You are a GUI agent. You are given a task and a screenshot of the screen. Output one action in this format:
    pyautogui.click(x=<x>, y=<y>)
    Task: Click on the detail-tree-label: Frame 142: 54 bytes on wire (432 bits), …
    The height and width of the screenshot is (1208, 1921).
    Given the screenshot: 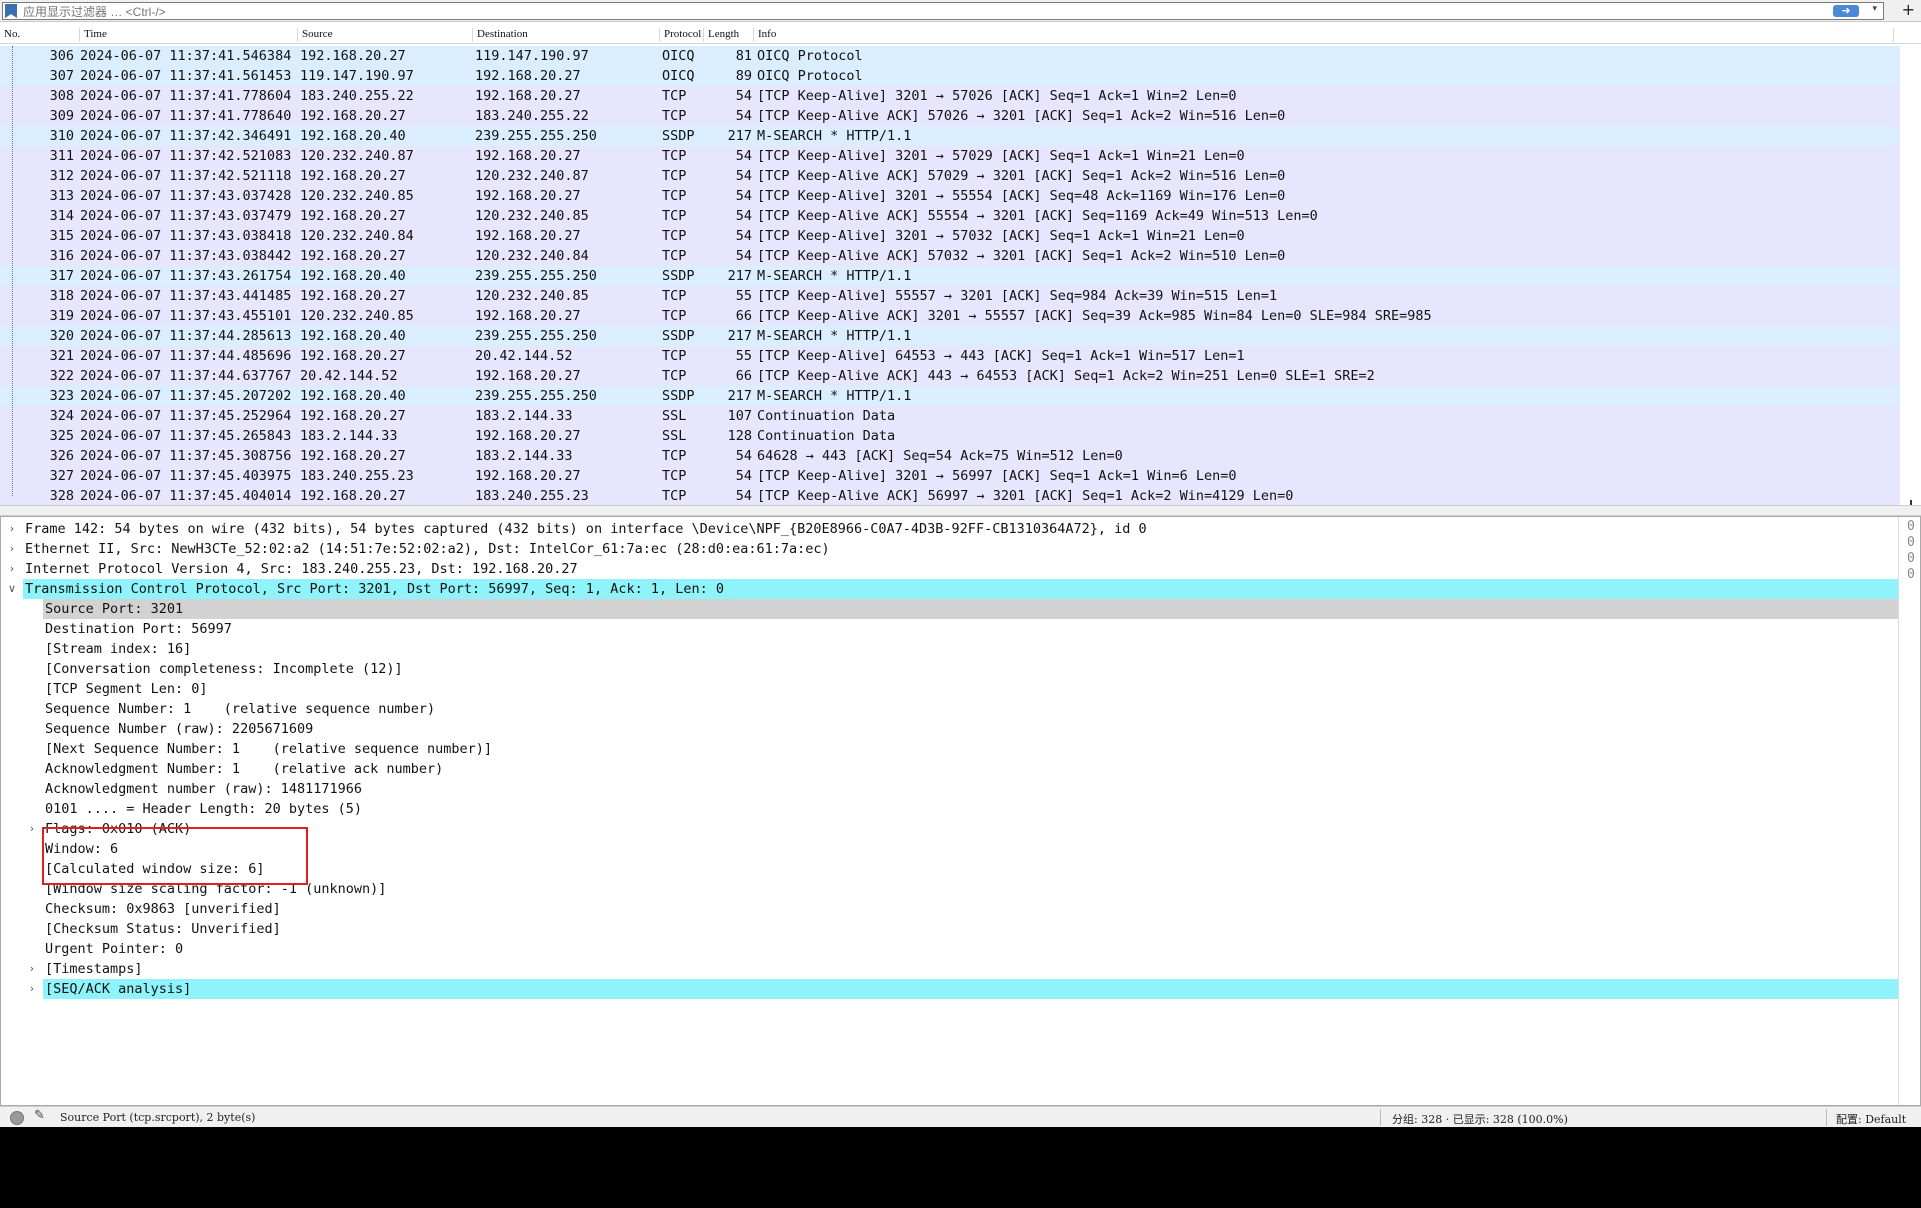 What is the action you would take?
    pyautogui.click(x=586, y=529)
    